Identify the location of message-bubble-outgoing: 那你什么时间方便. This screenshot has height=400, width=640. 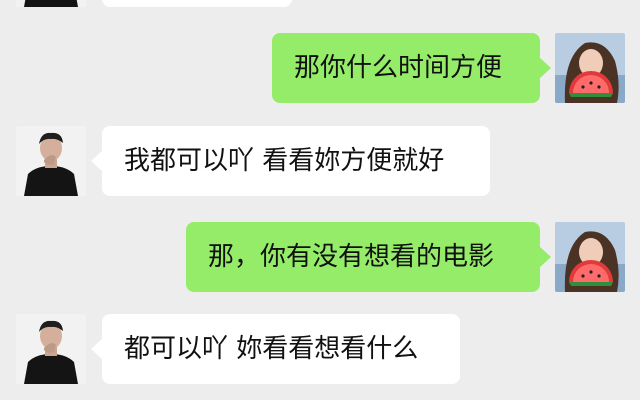
(411, 68).